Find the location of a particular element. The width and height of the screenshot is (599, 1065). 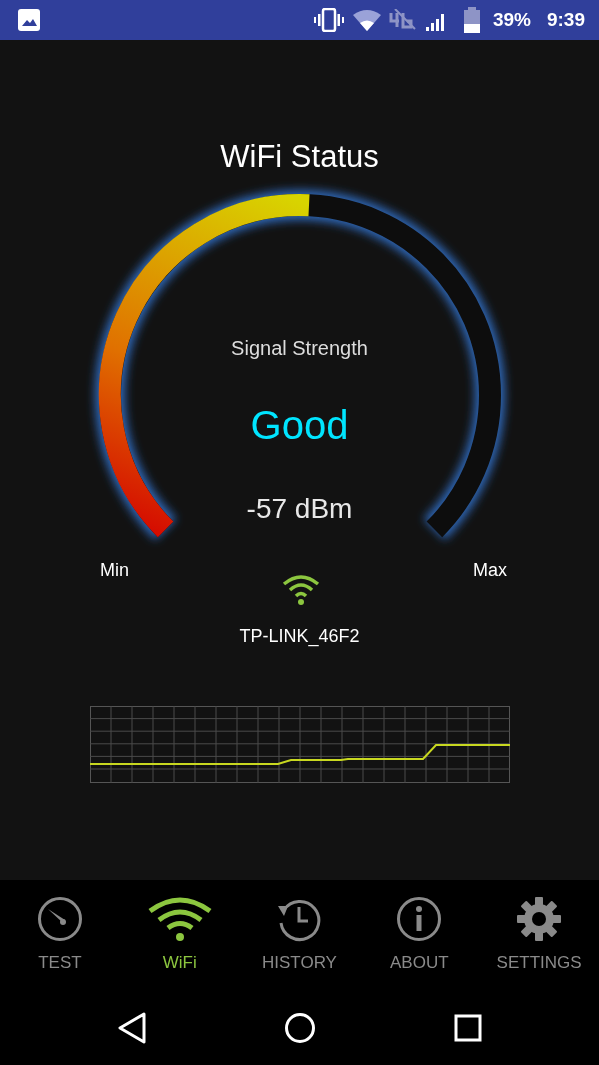

gauge-label: Signal Strength is located at coordinates (299, 348).